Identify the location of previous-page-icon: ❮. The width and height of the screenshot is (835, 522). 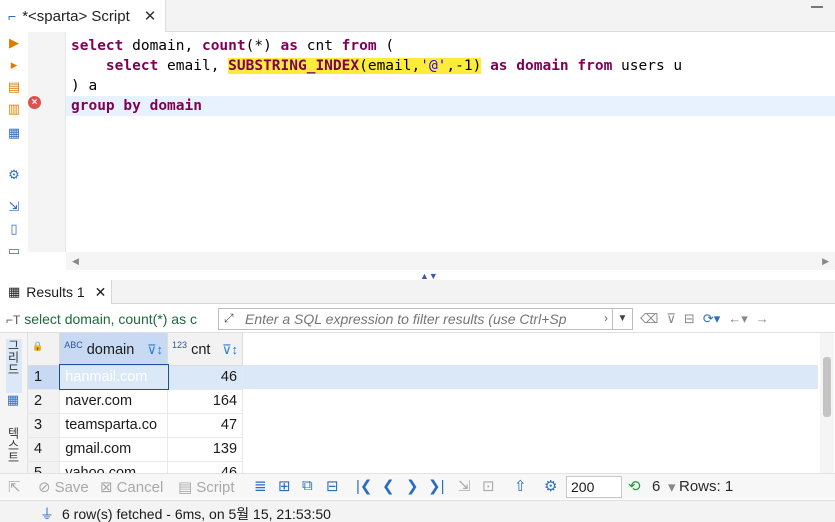
(388, 486).